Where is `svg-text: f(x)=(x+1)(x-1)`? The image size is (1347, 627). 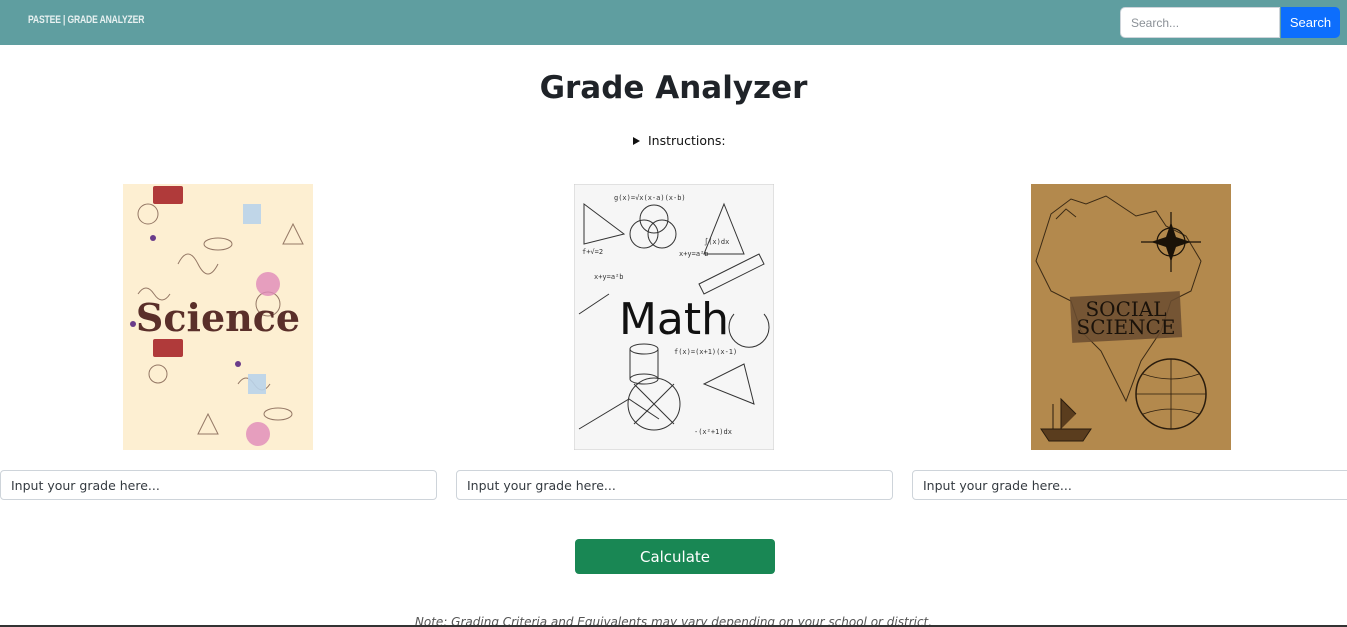 svg-text: f(x)=(x+1)(x-1) is located at coordinates (705, 352).